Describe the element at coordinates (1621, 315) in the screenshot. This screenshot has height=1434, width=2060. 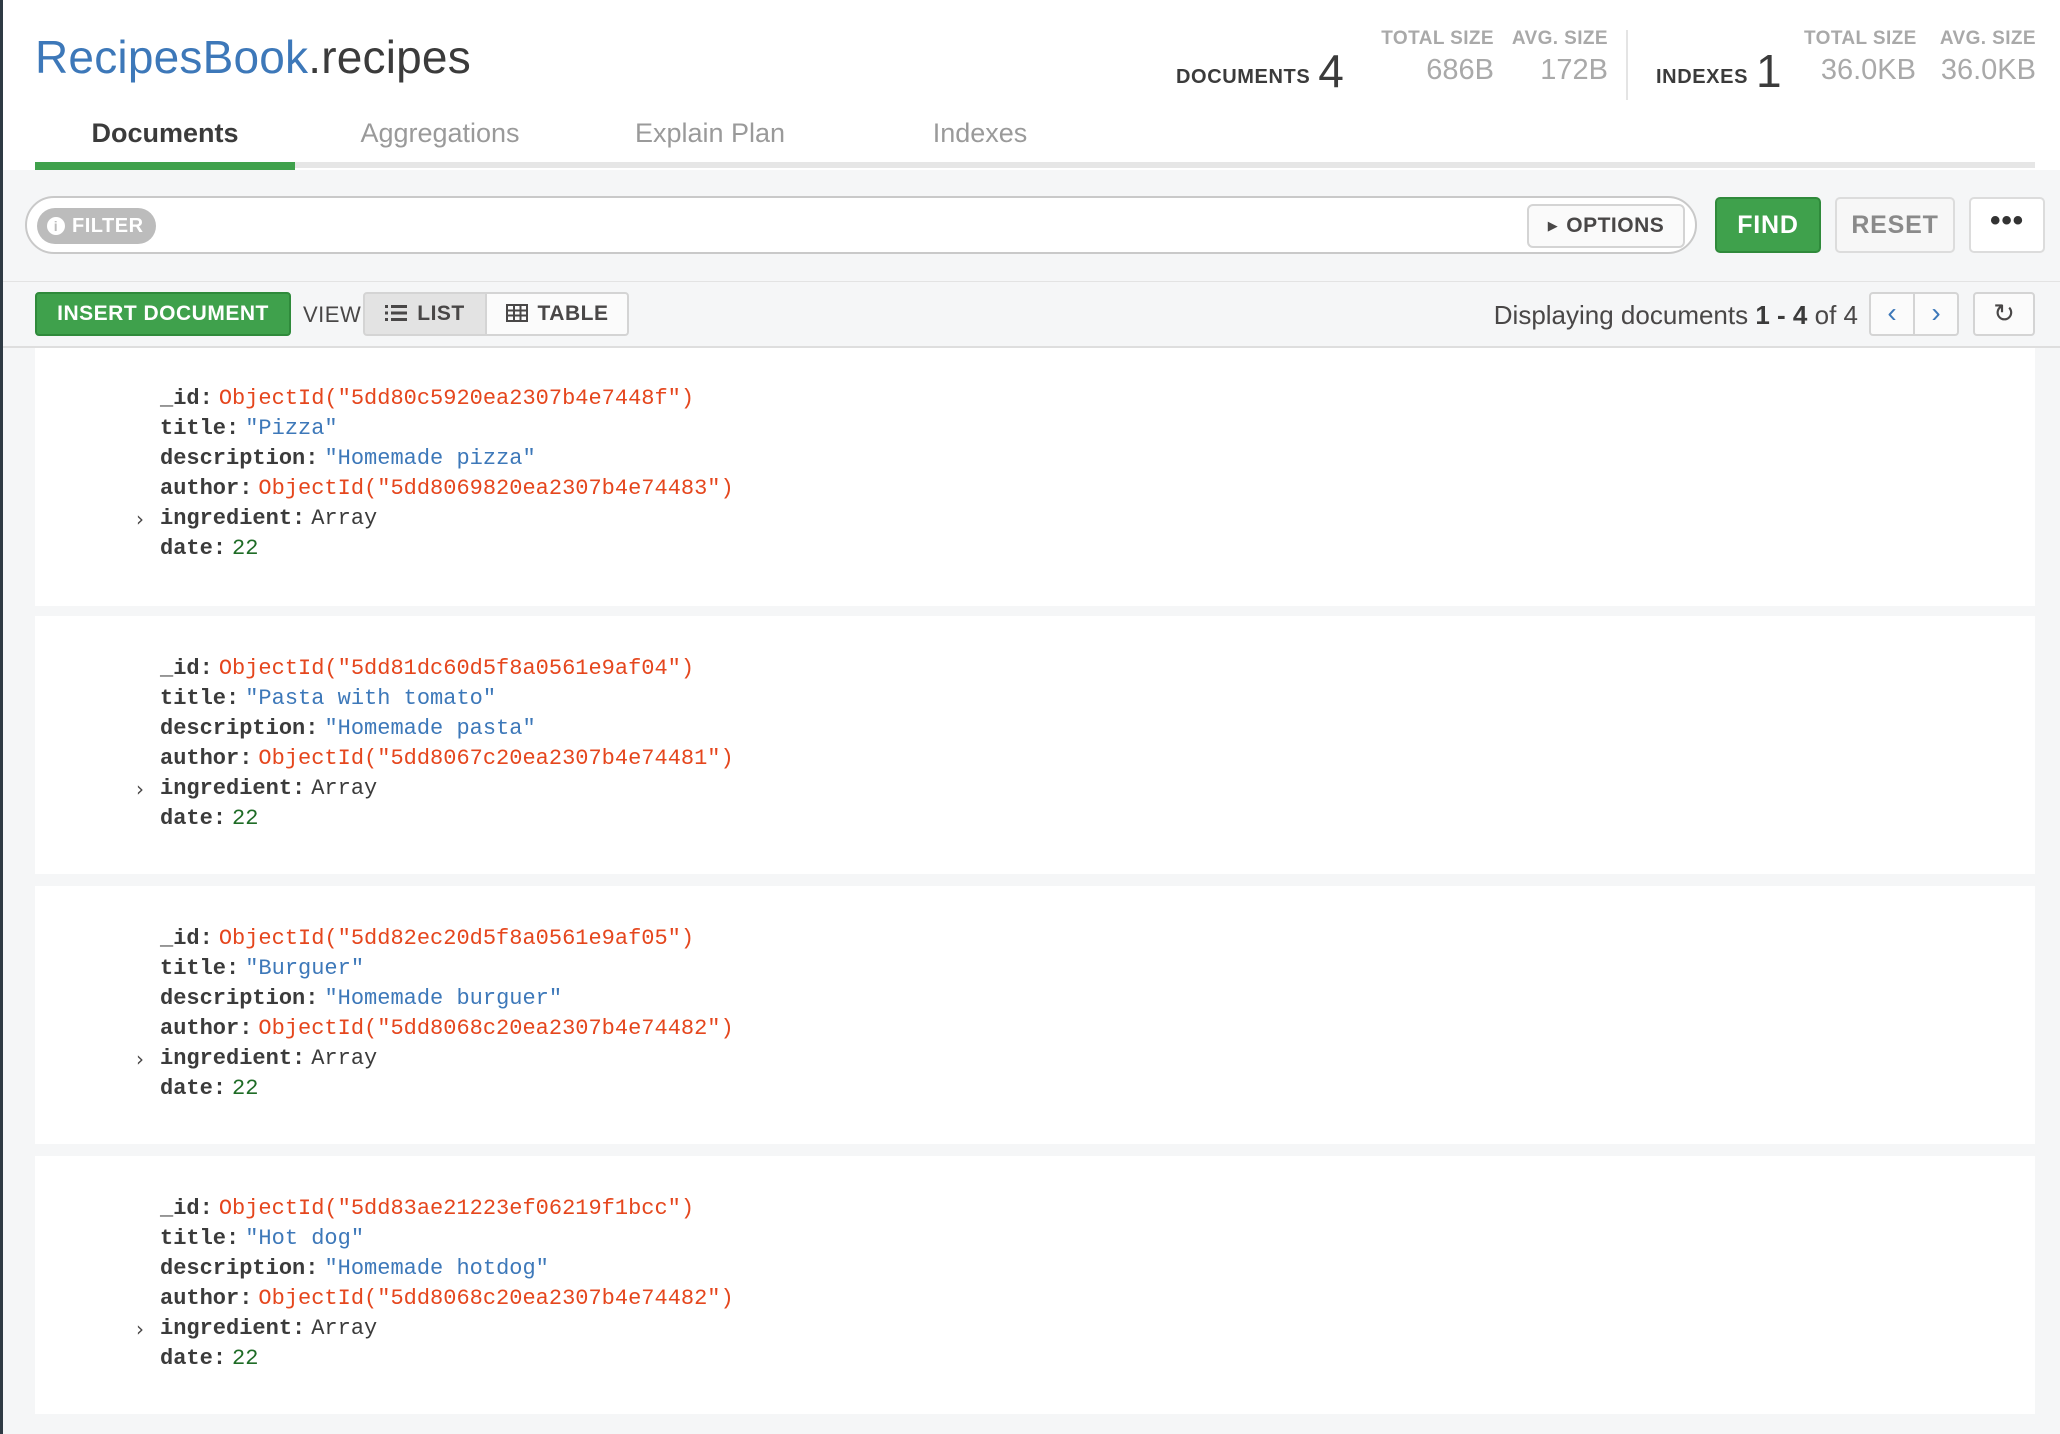
I see `display-prefix: Displaying documents` at that location.